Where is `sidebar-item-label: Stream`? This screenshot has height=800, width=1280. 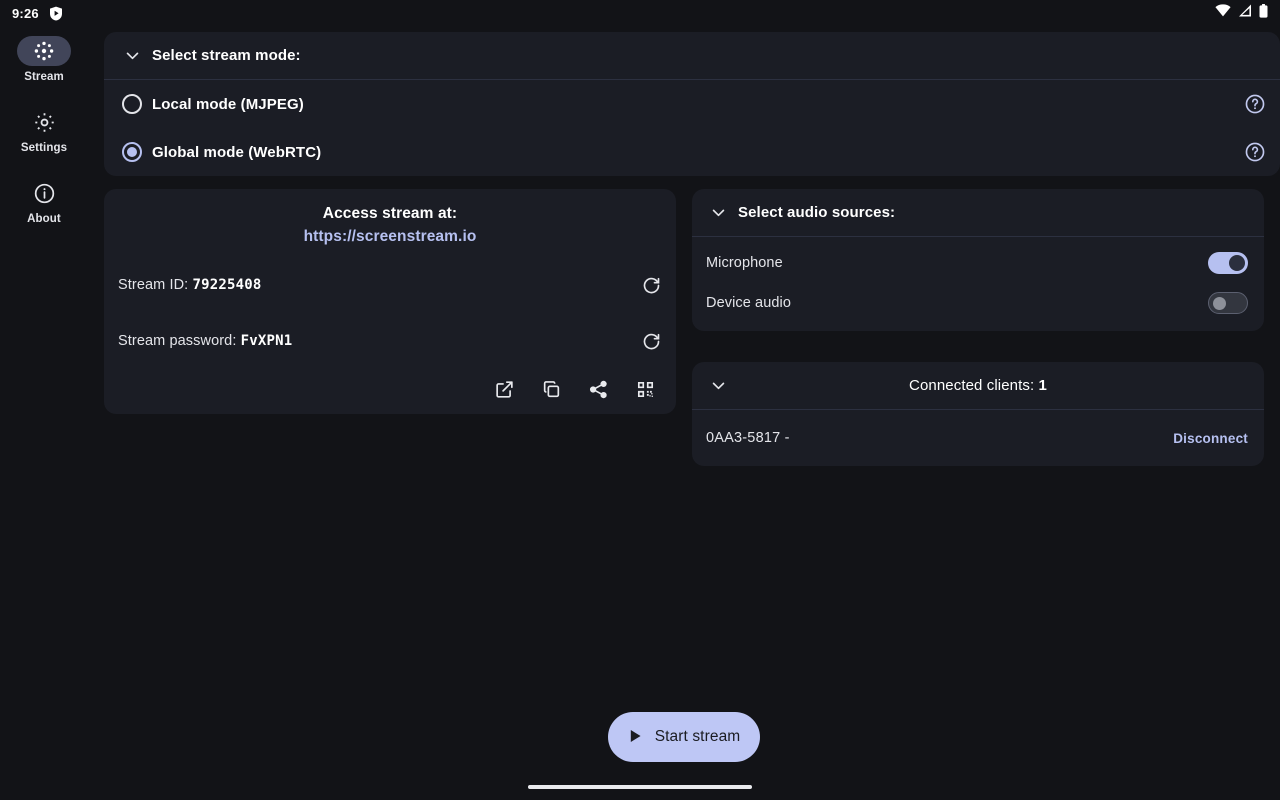 sidebar-item-label: Stream is located at coordinates (44, 77).